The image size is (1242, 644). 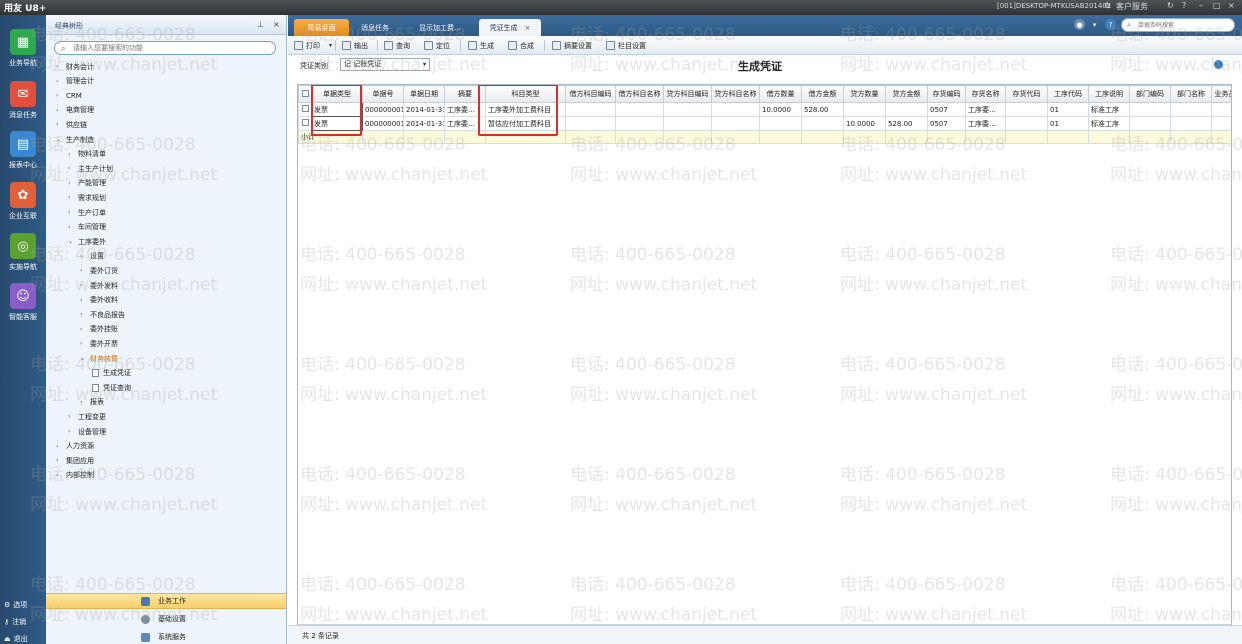 I want to click on select-all-checkbox, so click(x=305, y=94).